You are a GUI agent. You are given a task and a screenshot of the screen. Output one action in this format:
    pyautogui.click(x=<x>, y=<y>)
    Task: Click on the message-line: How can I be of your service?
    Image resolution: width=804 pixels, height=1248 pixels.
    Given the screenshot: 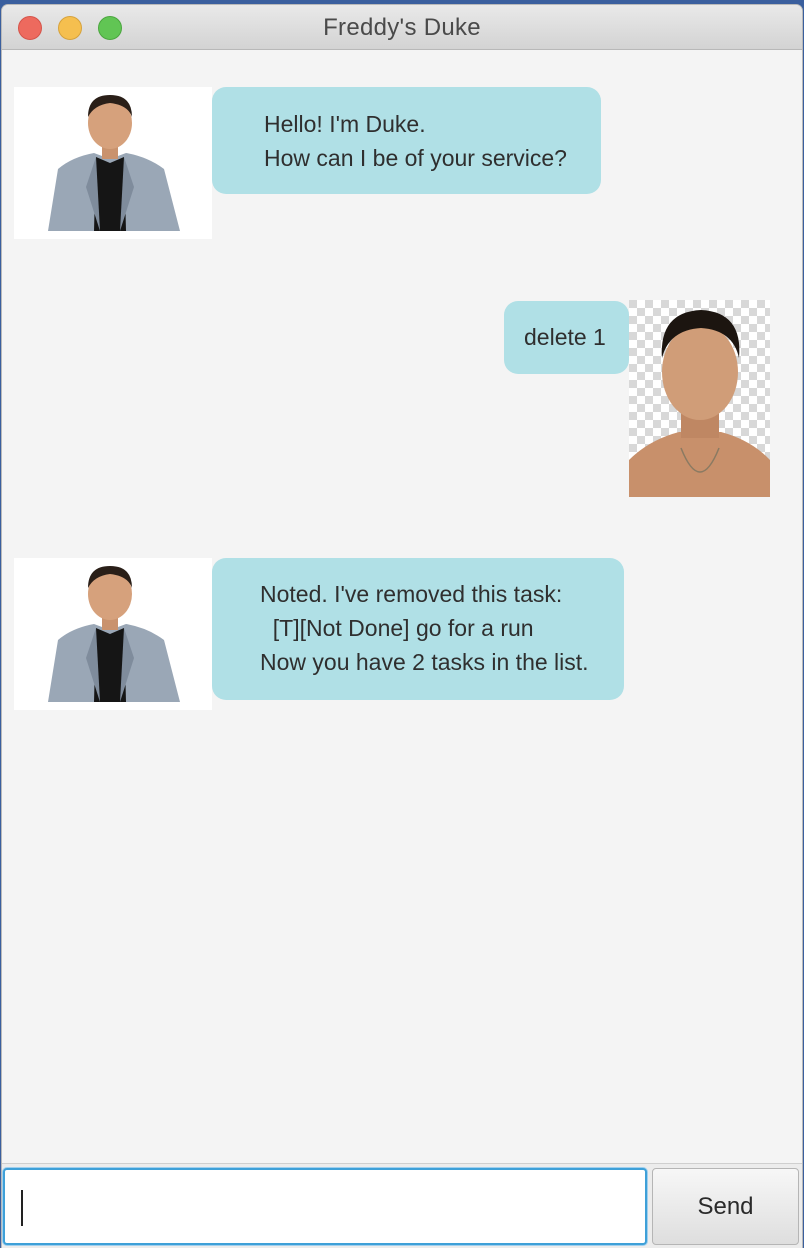 What is the action you would take?
    pyautogui.click(x=415, y=158)
    